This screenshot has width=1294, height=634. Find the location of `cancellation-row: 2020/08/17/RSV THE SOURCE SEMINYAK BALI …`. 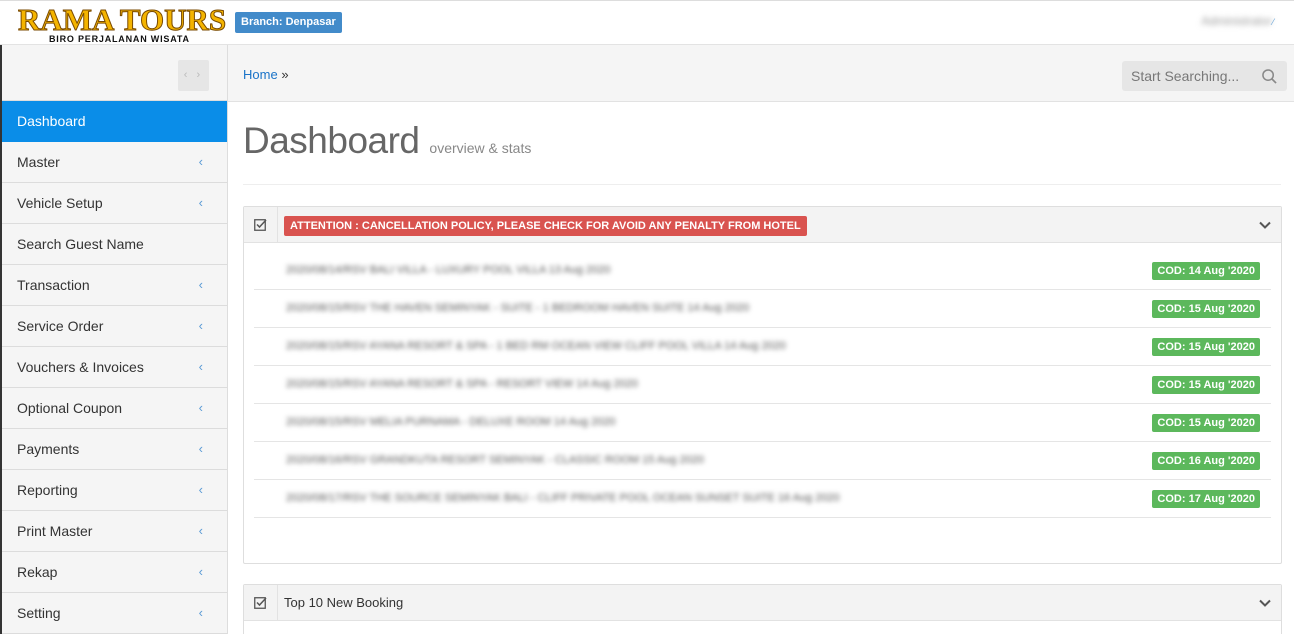

cancellation-row: 2020/08/17/RSV THE SOURCE SEMINYAK BALI … is located at coordinates (762, 499).